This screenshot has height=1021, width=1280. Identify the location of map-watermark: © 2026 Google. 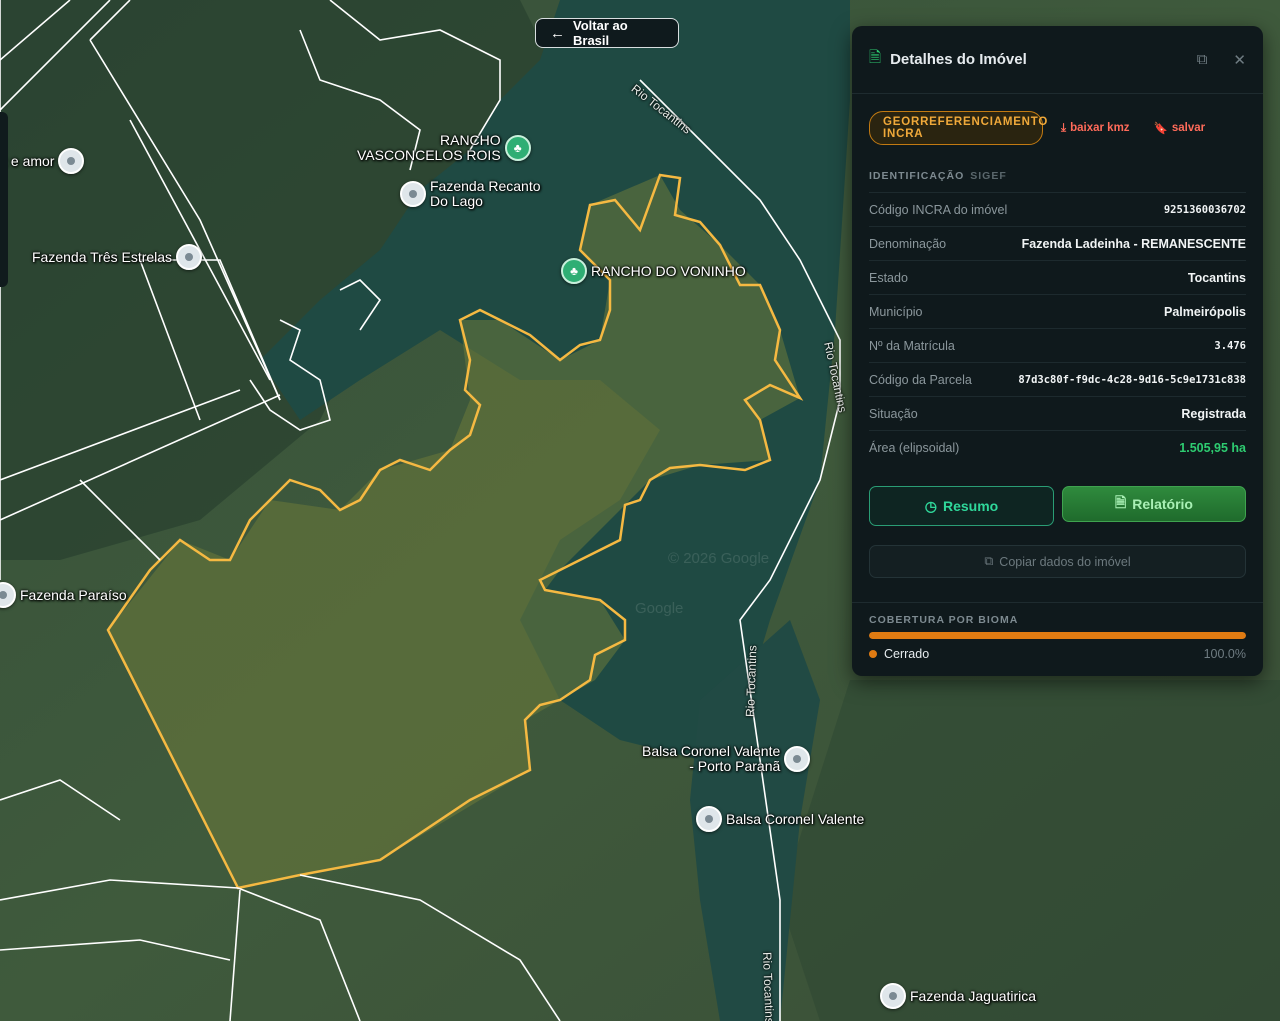
(719, 558).